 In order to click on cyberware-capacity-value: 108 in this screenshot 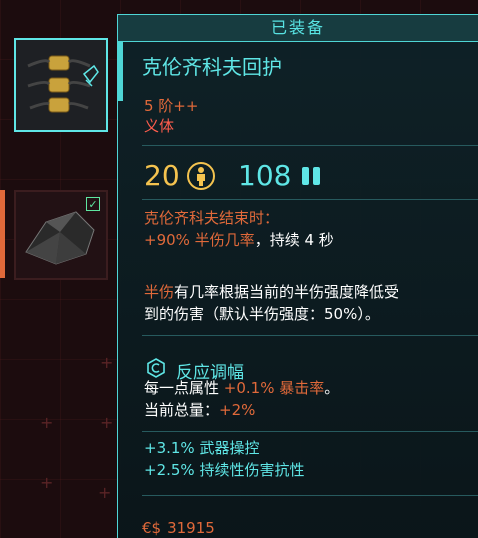, I will do `click(265, 175)`.